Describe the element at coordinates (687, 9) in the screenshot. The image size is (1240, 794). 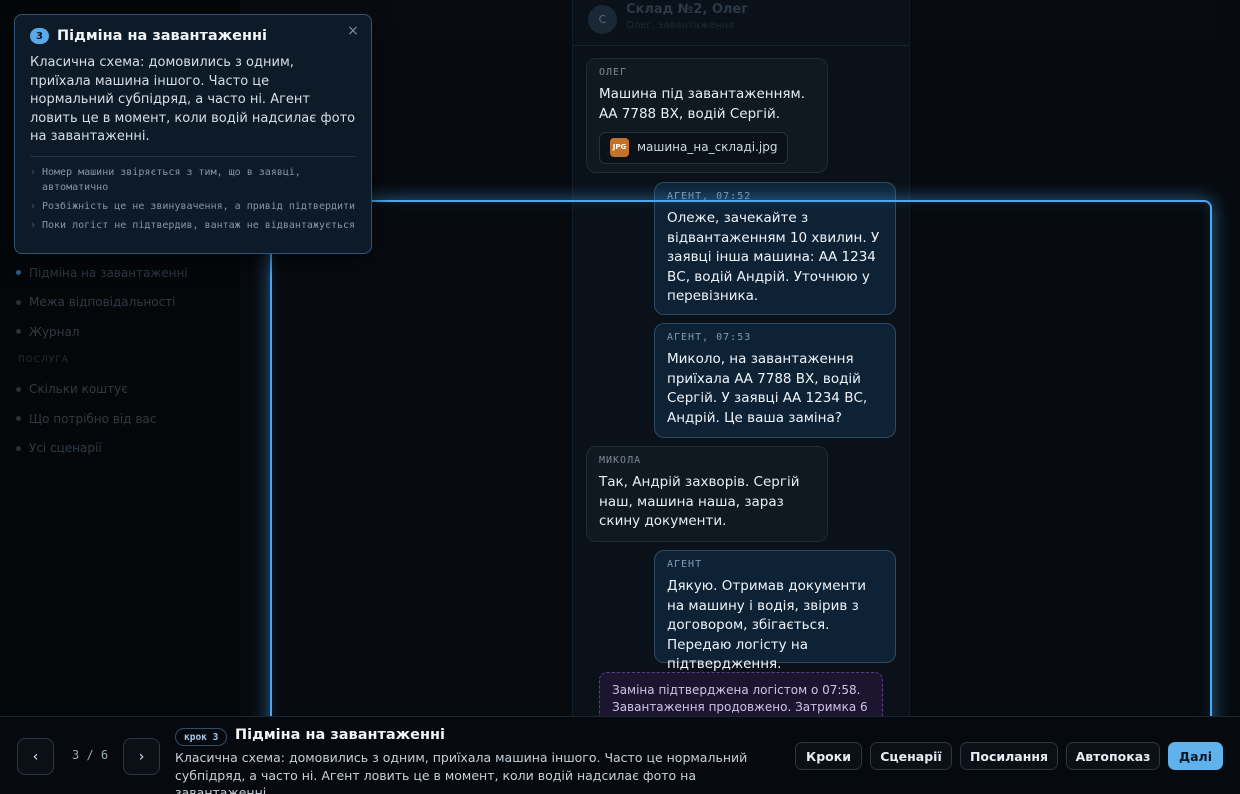
I see `chat-title: Склад №2, Олег` at that location.